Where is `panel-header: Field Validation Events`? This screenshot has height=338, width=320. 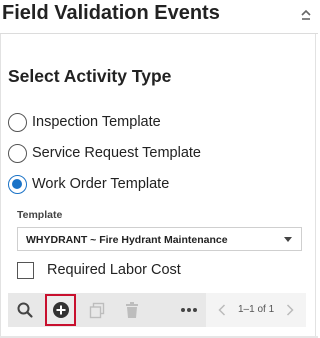 panel-header: Field Validation Events is located at coordinates (159, 17).